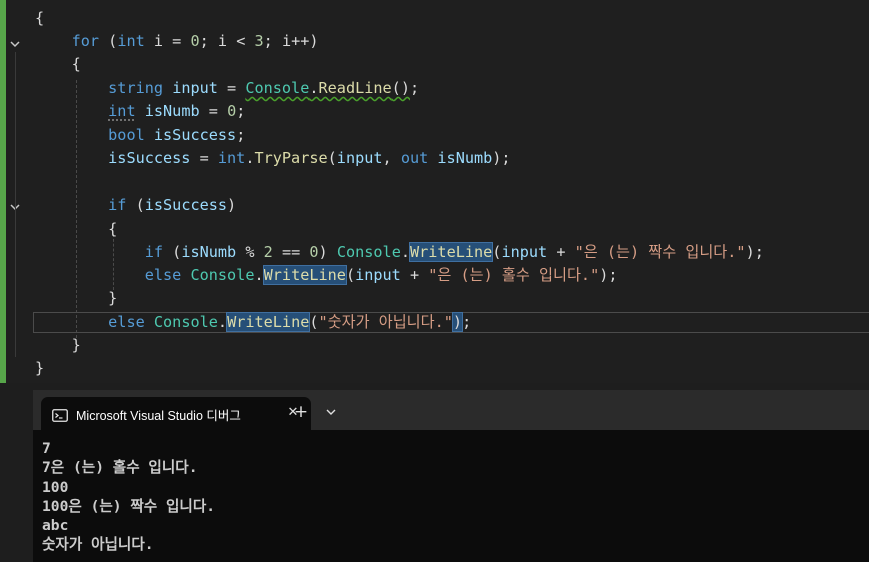 This screenshot has width=869, height=562. What do you see at coordinates (301, 412) in the screenshot?
I see `new-tab-button: +` at bounding box center [301, 412].